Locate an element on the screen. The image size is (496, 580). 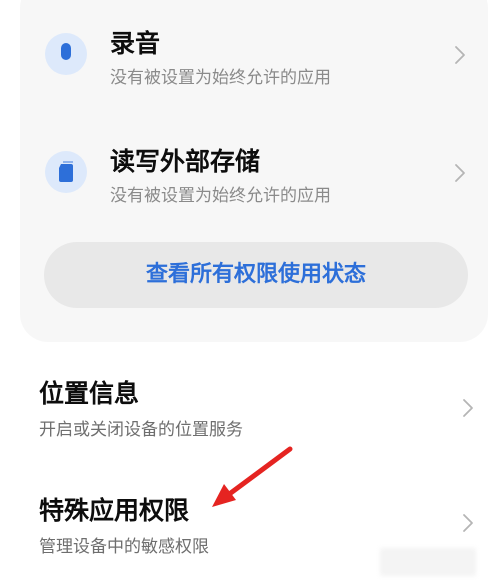
watermark-blur is located at coordinates (428, 562).